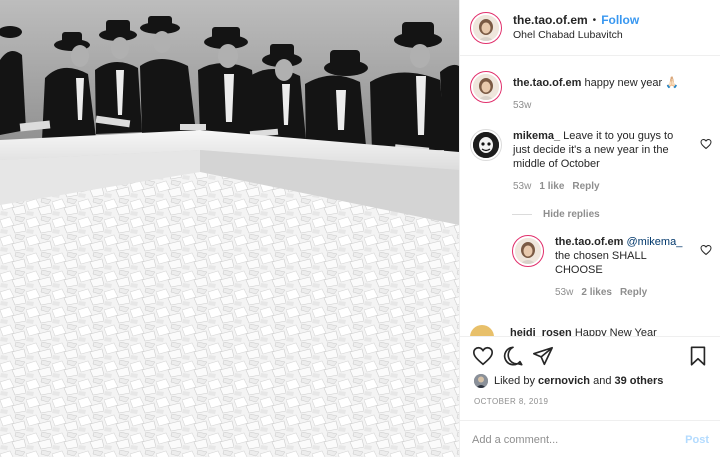 The width and height of the screenshot is (720, 457). I want to click on comment-bubble-icon, so click(513, 356).